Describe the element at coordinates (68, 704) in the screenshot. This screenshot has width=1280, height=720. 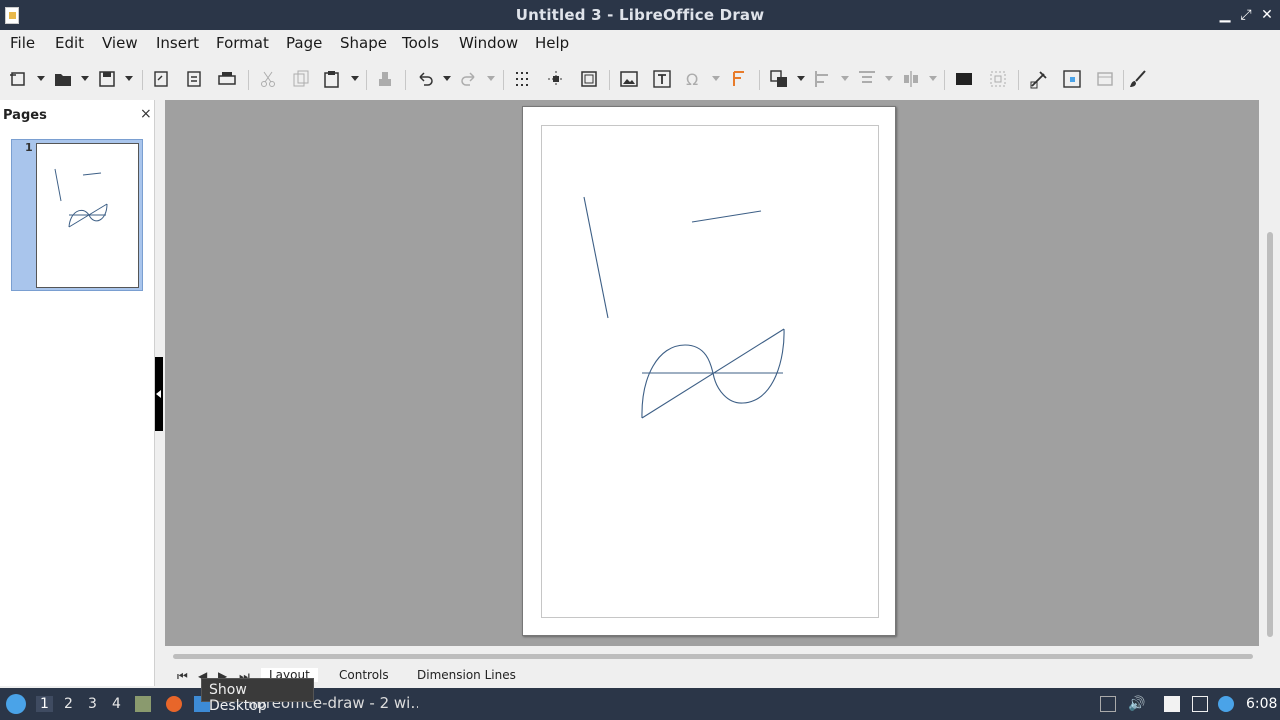
I see `workspace-2: 2` at that location.